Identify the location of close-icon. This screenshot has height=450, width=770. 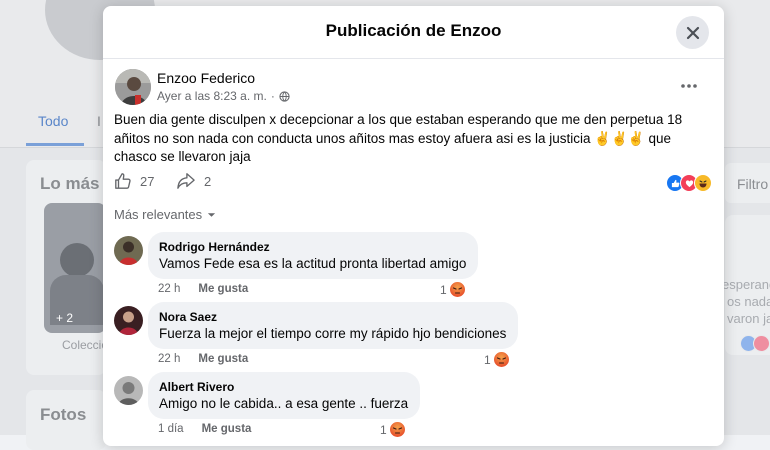
(692, 32).